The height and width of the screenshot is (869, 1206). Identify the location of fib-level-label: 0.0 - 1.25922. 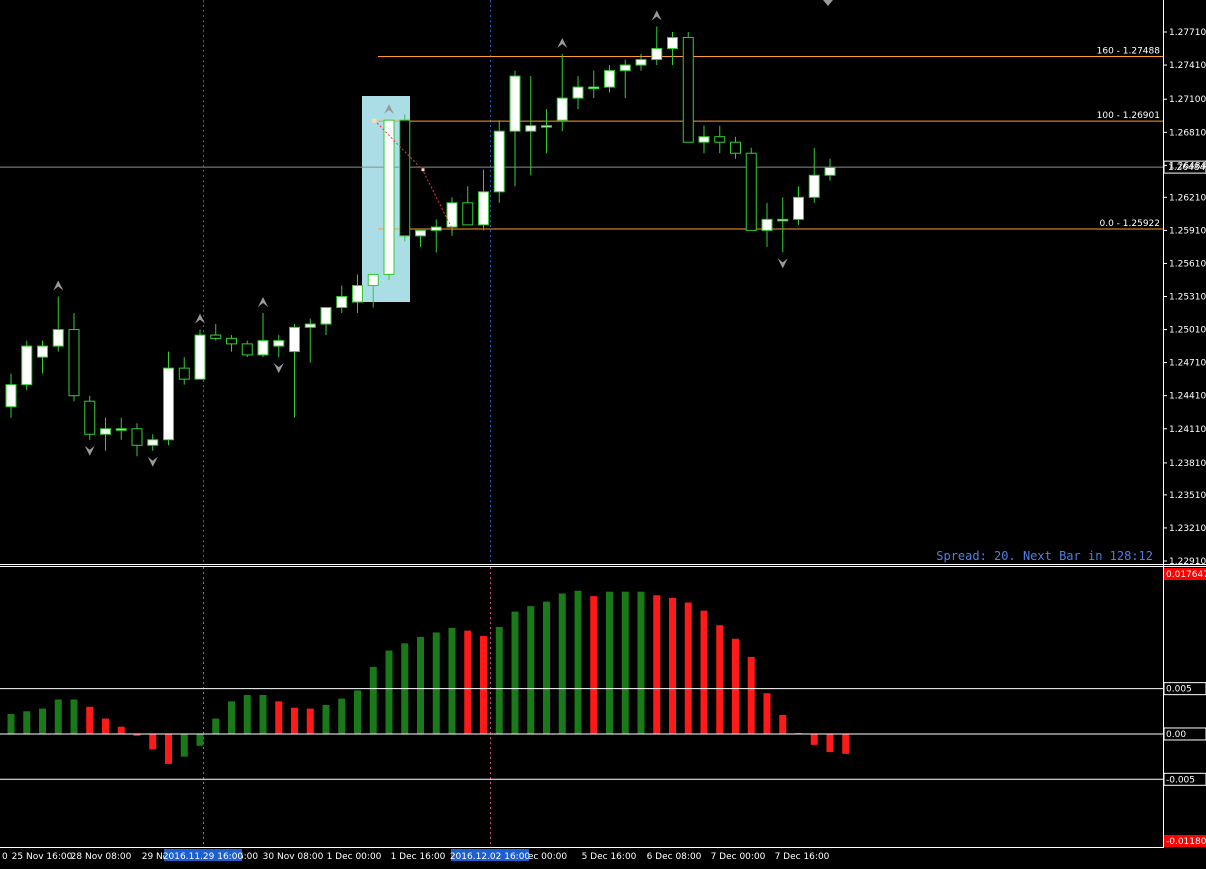
(1130, 224).